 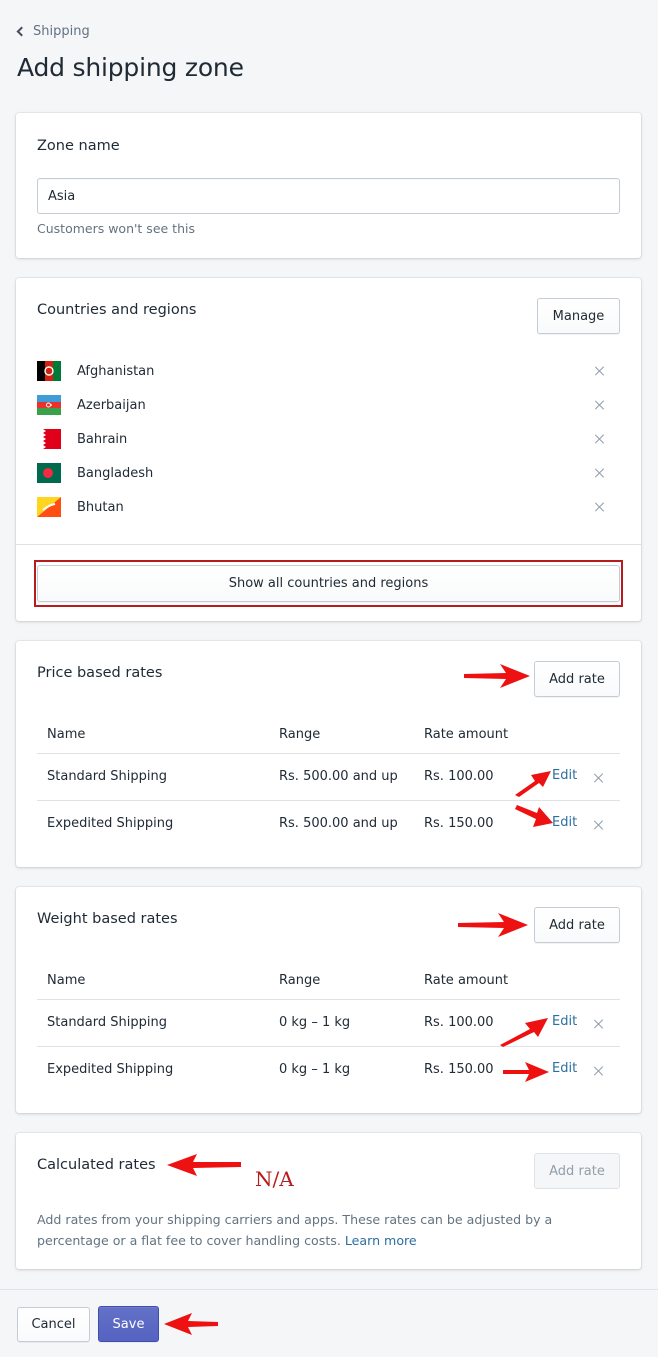 What do you see at coordinates (49, 507) in the screenshot?
I see `flag-bhutan-icon` at bounding box center [49, 507].